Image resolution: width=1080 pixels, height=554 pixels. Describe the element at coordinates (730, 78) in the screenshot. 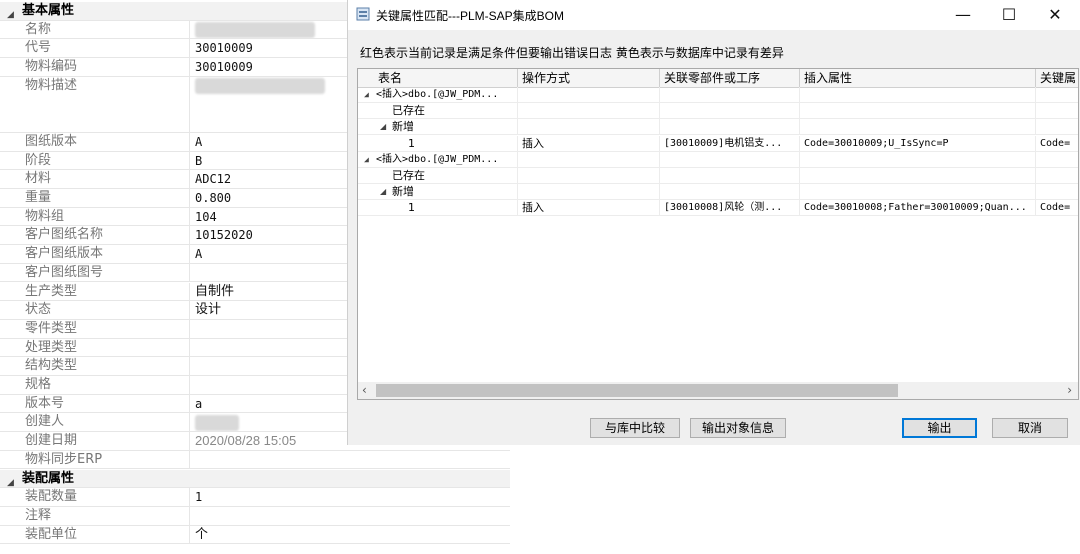

I see `column-header-related-part: 关联零部件或工序` at that location.